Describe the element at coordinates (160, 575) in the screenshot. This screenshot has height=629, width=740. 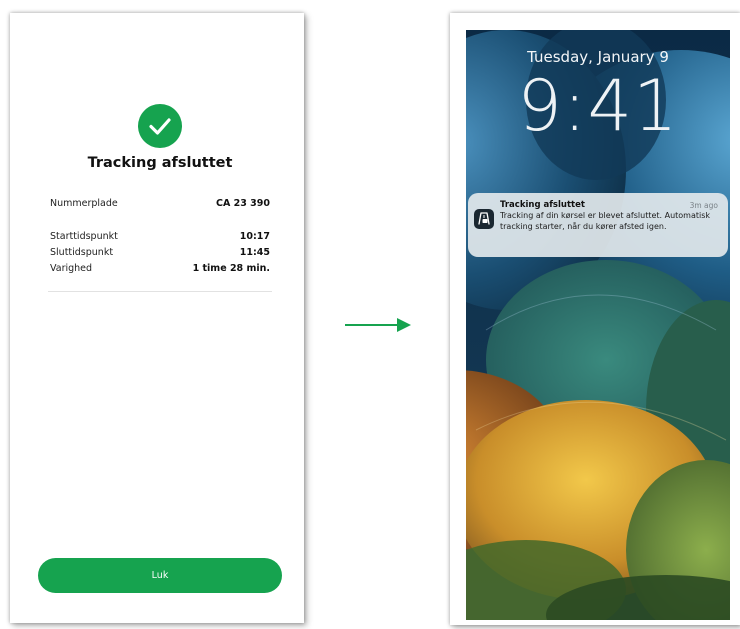
I see `close-button: Luk` at that location.